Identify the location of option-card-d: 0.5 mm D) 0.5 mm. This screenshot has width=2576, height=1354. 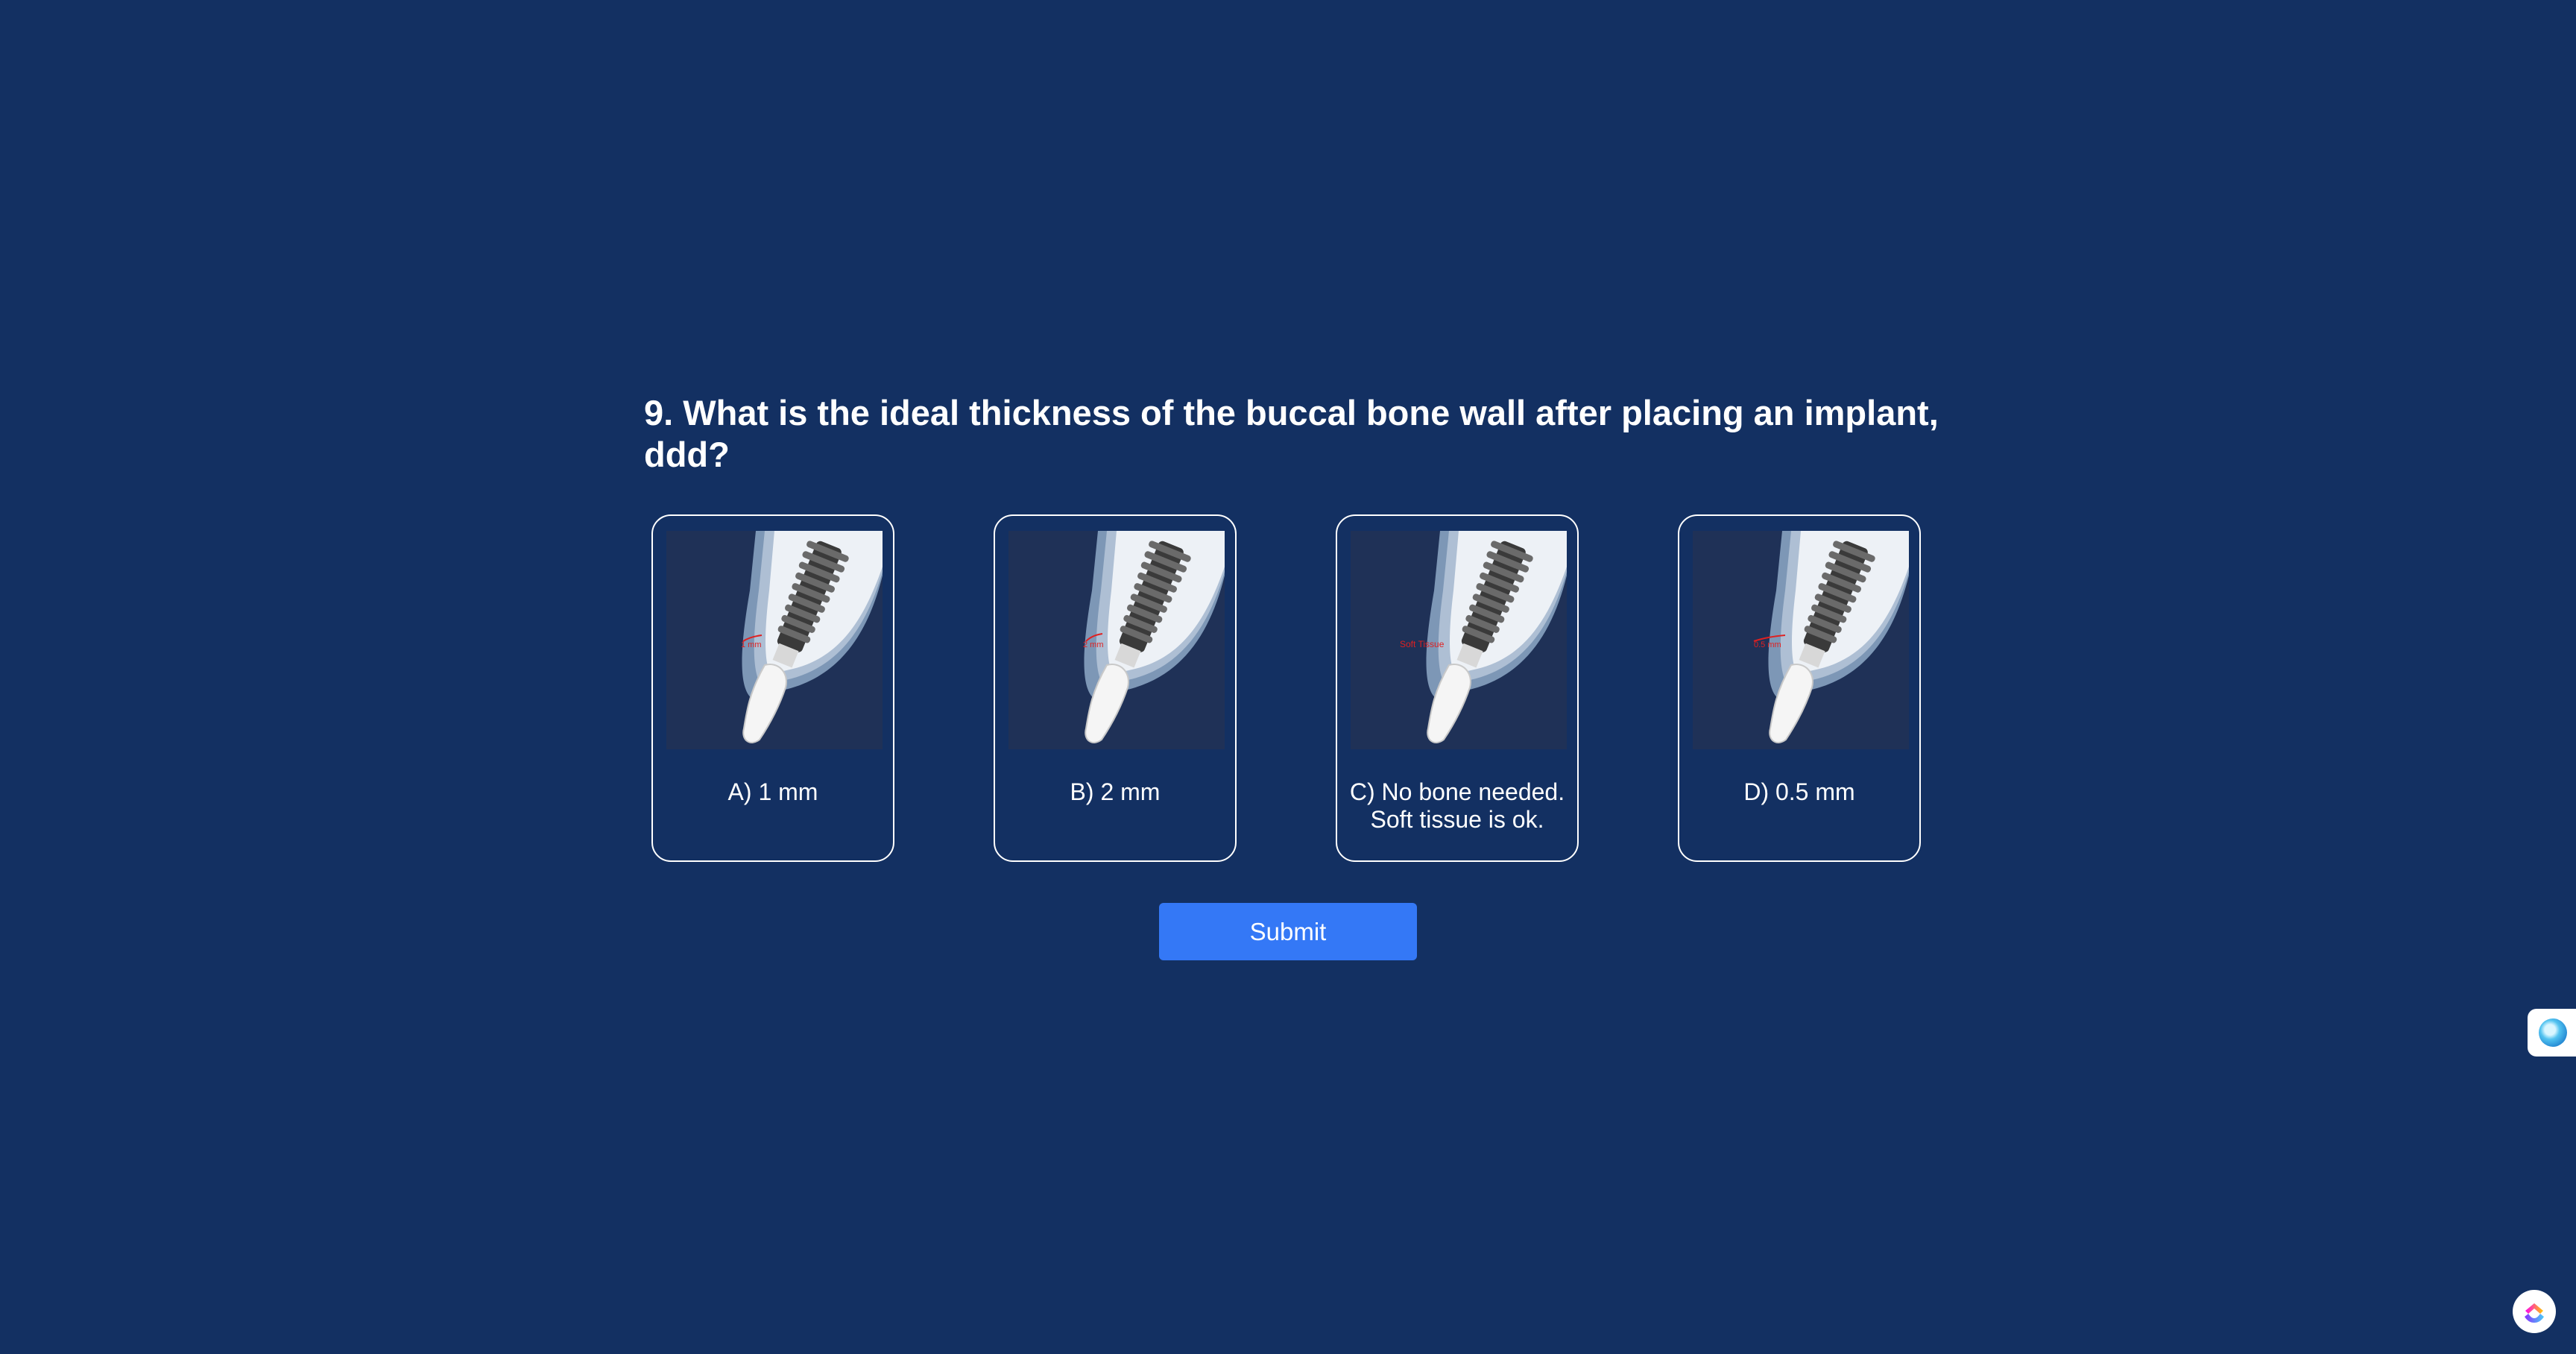
(1800, 688).